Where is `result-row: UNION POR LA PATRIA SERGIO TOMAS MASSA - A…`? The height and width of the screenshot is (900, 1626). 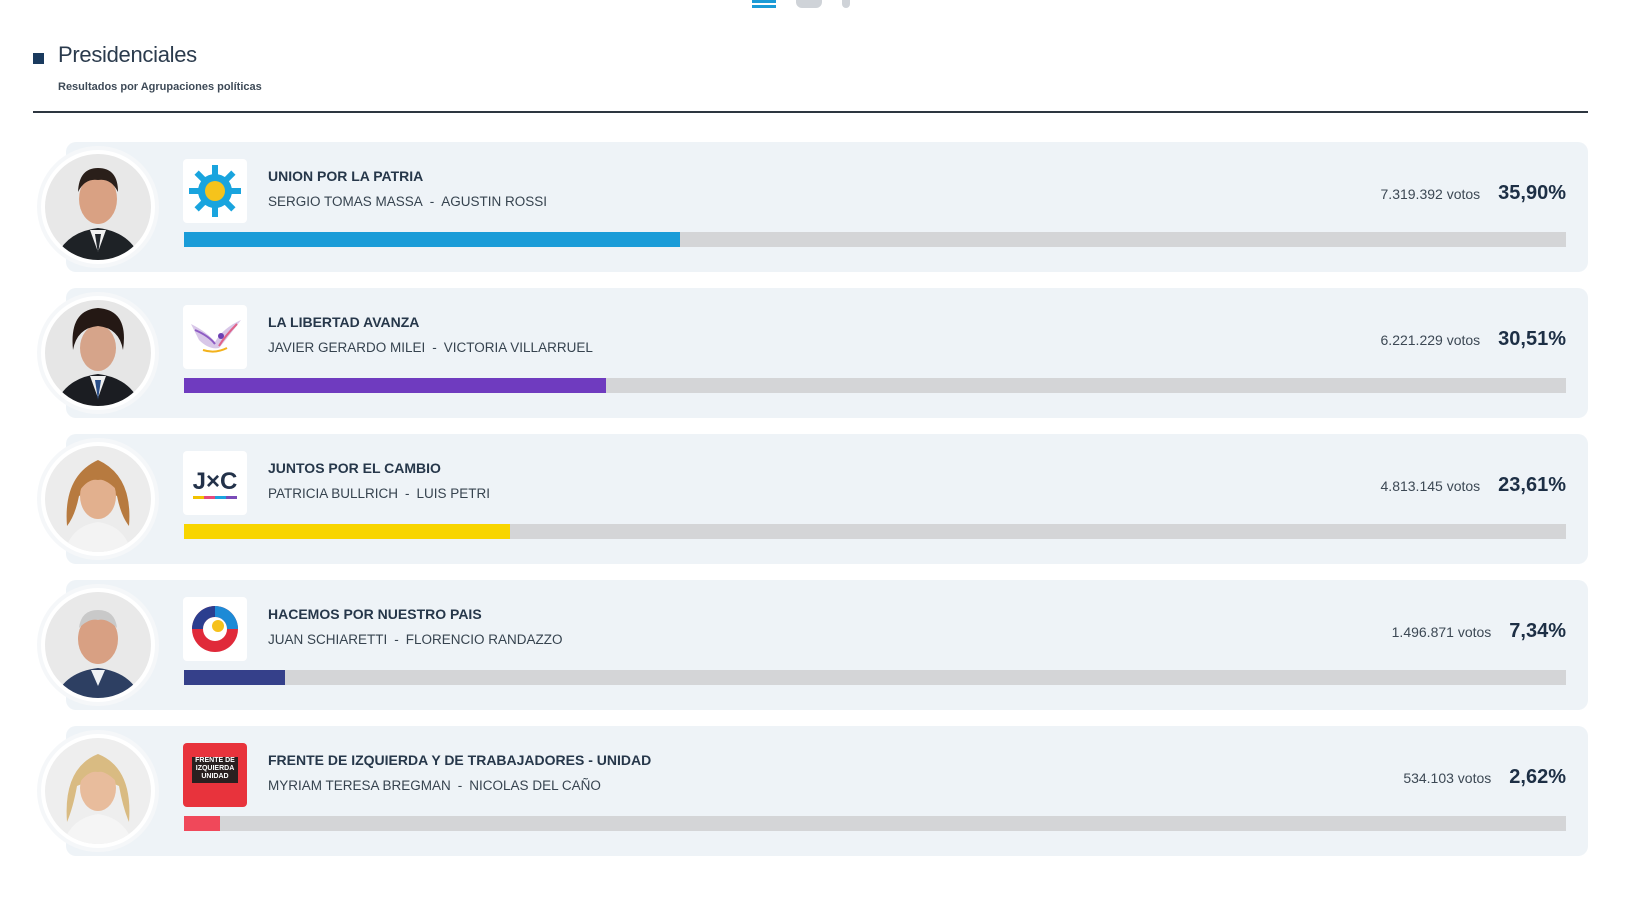 result-row: UNION POR LA PATRIA SERGIO TOMAS MASSA - A… is located at coordinates (810, 207).